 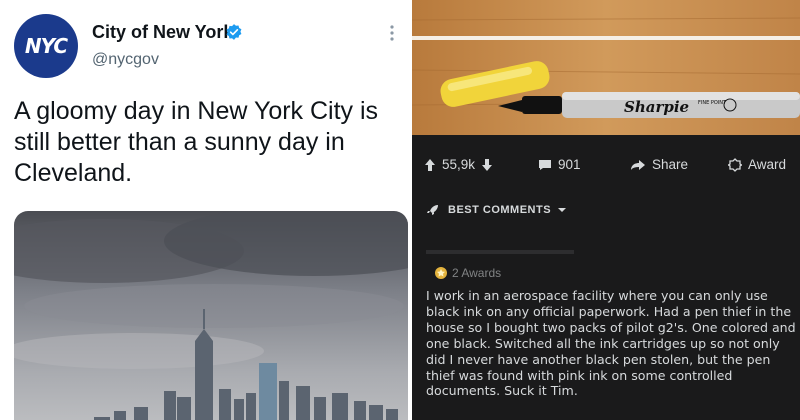 I want to click on rocket-icon, so click(x=432, y=210).